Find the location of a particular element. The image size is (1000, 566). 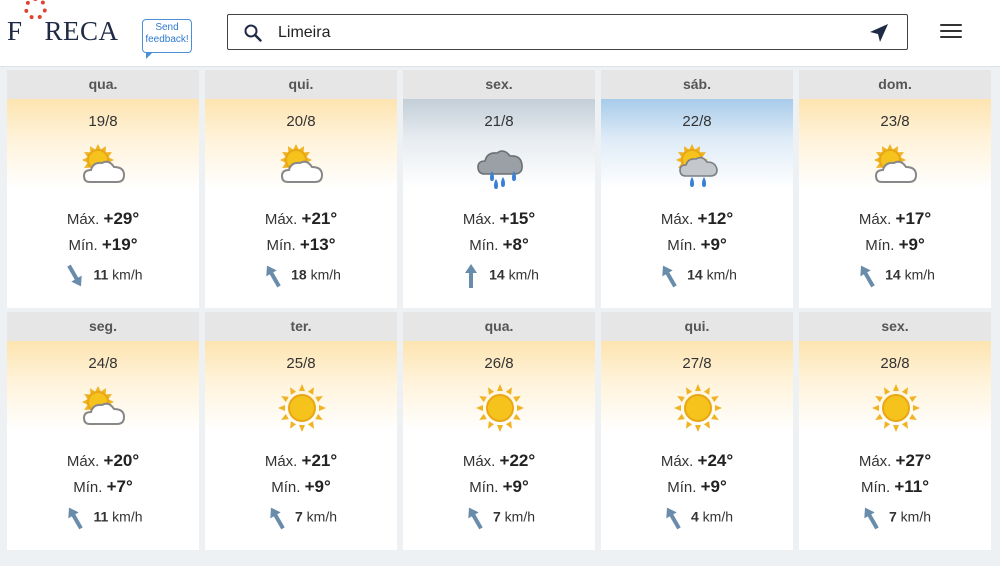

min-value: +7° is located at coordinates (119, 486).